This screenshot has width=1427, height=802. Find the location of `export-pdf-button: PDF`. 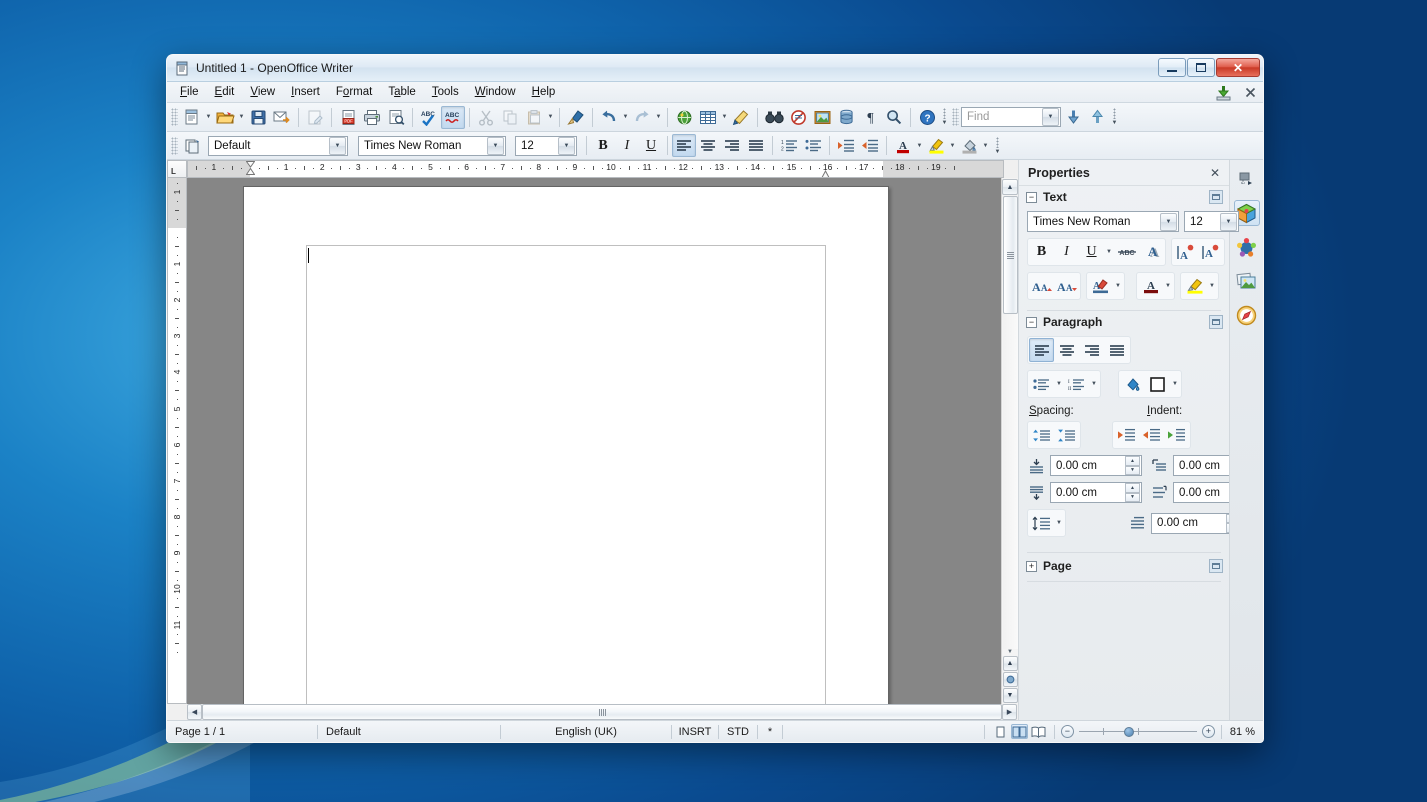

export-pdf-button: PDF is located at coordinates (348, 117).